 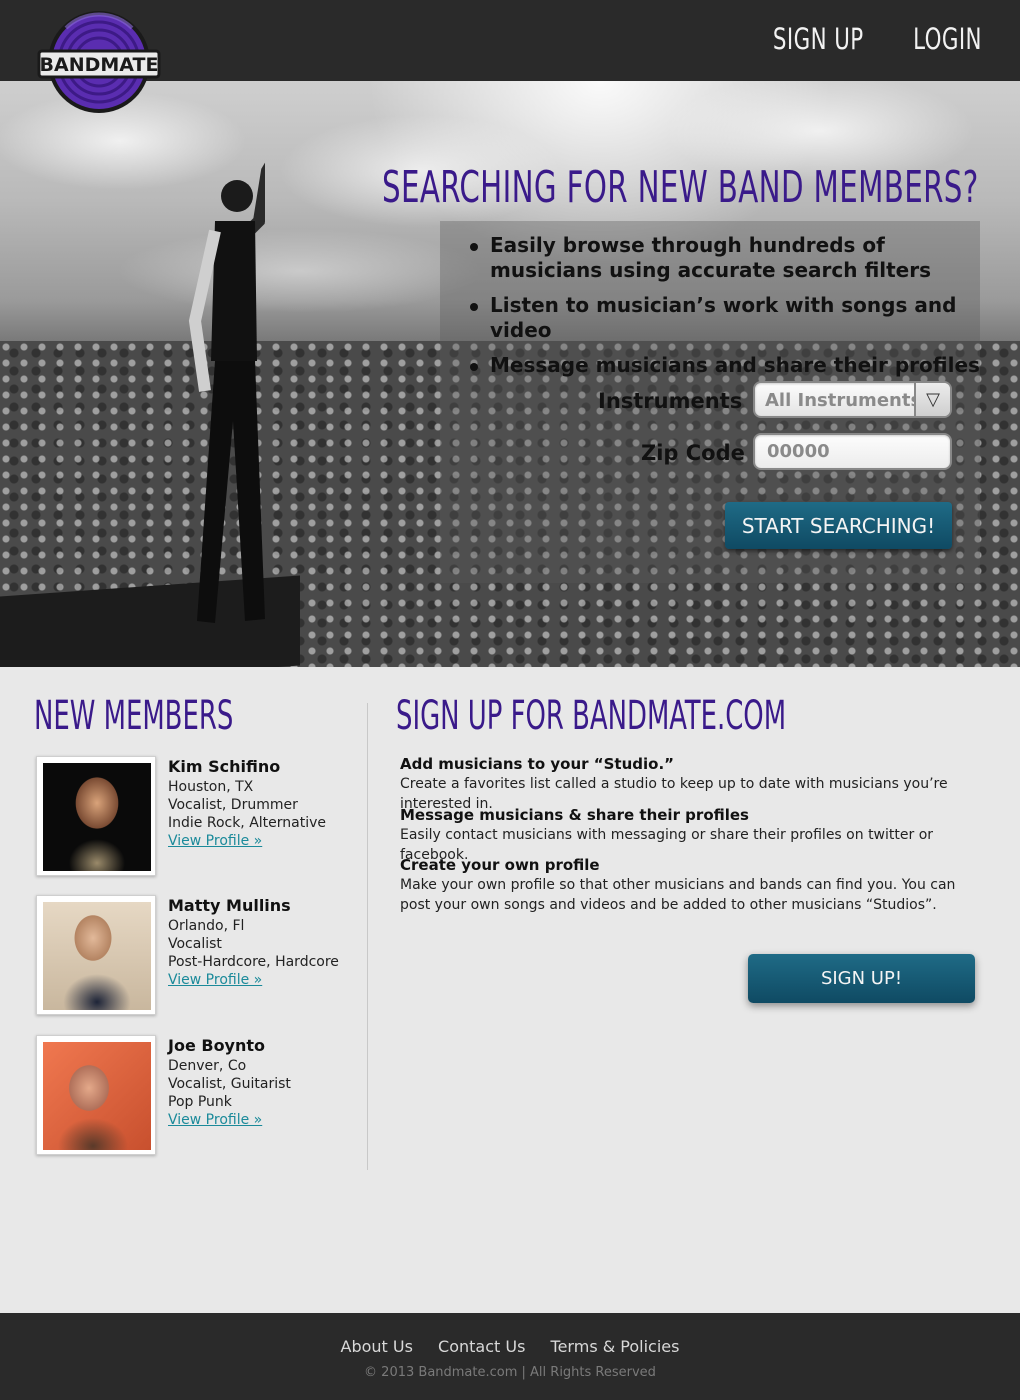 What do you see at coordinates (233, 805) in the screenshot?
I see `member-roles: Vocalist, Drummer` at bounding box center [233, 805].